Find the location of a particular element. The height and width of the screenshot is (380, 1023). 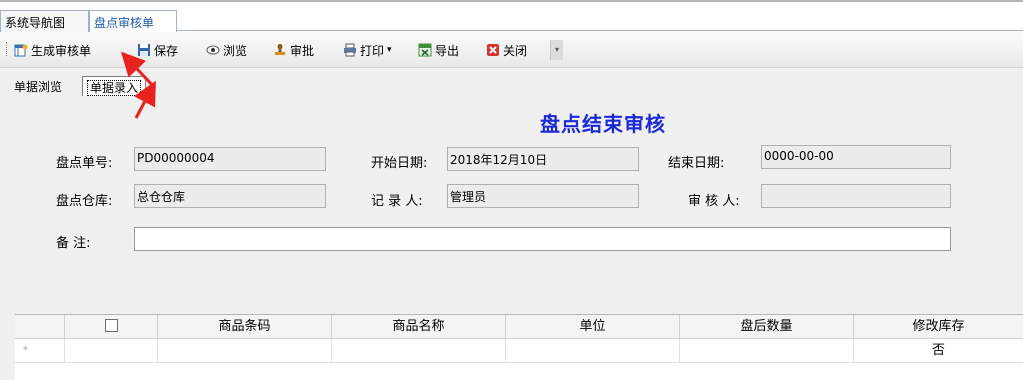

recorder-field: 管理员 is located at coordinates (543, 196).